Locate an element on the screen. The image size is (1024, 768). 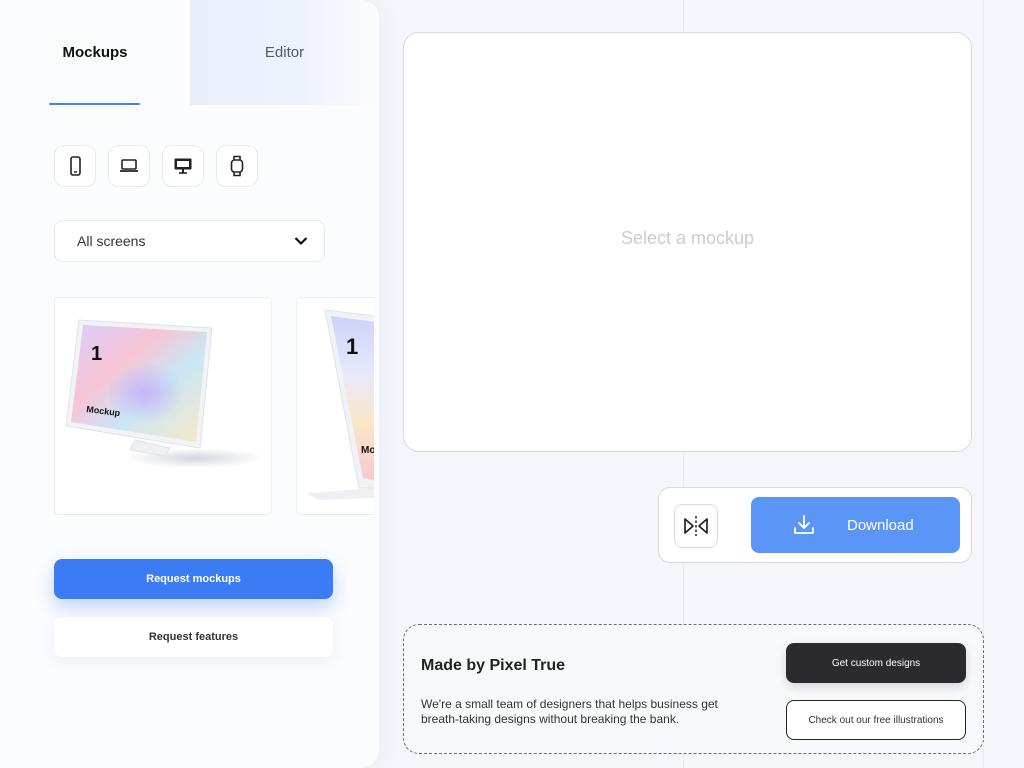
flip-horizontal-icon is located at coordinates (696, 526).